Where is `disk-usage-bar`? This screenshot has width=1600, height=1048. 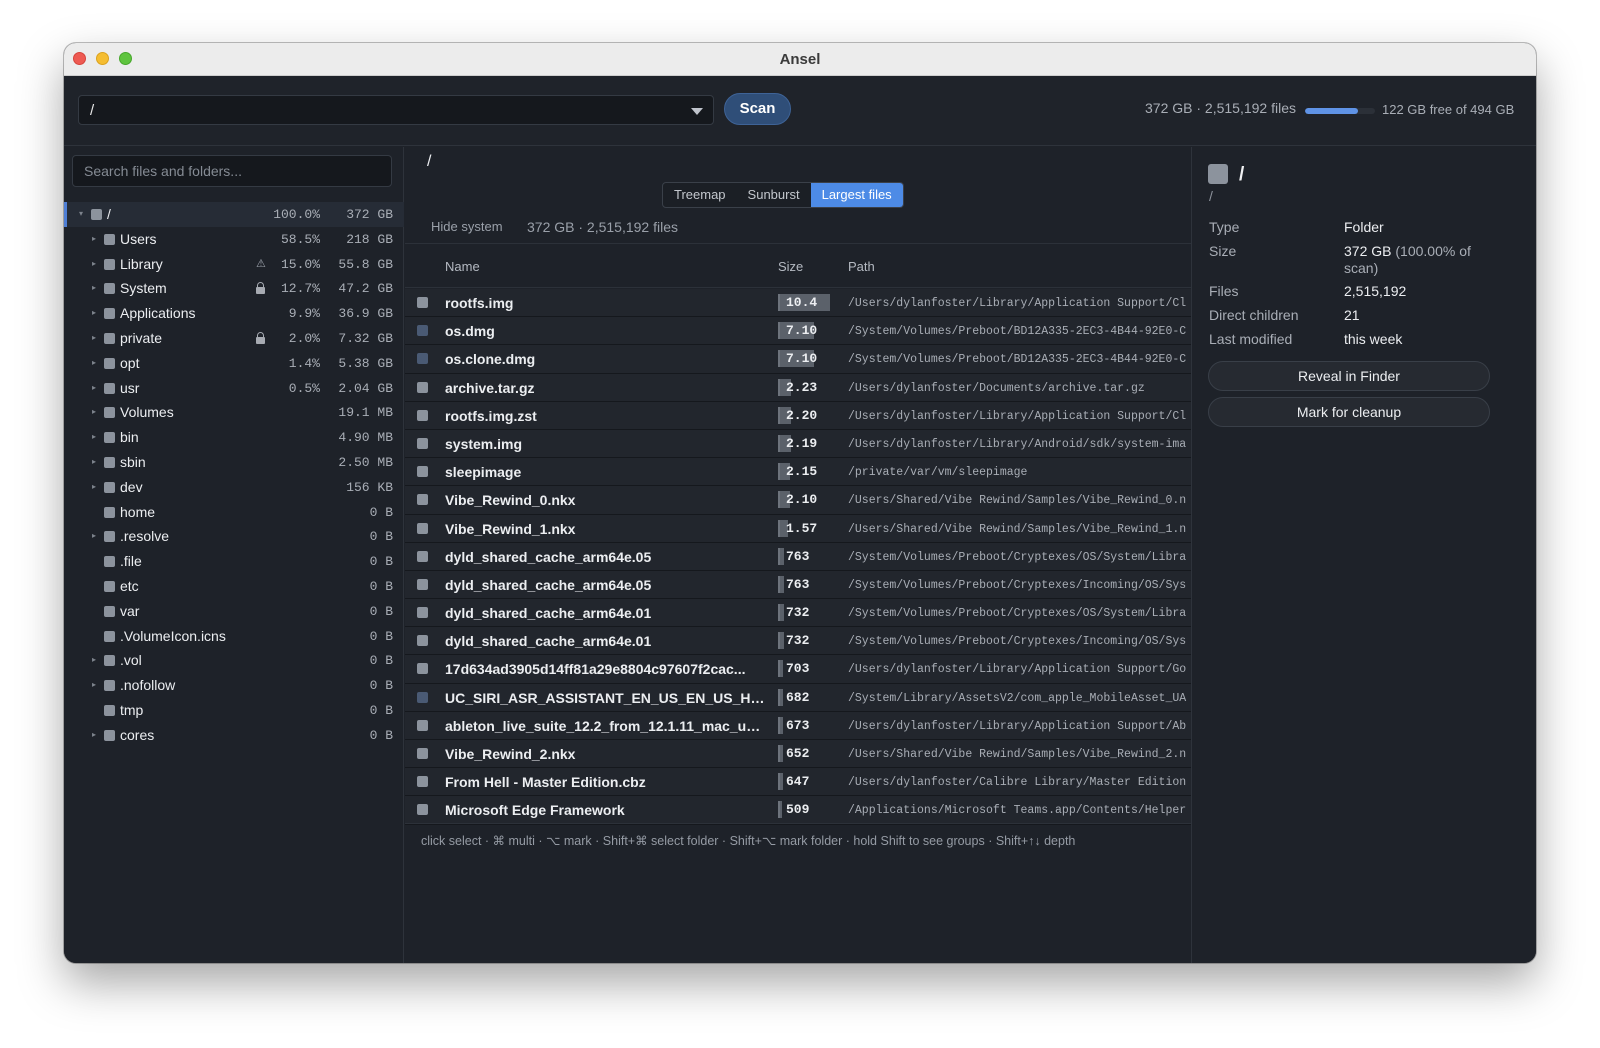 disk-usage-bar is located at coordinates (1340, 111).